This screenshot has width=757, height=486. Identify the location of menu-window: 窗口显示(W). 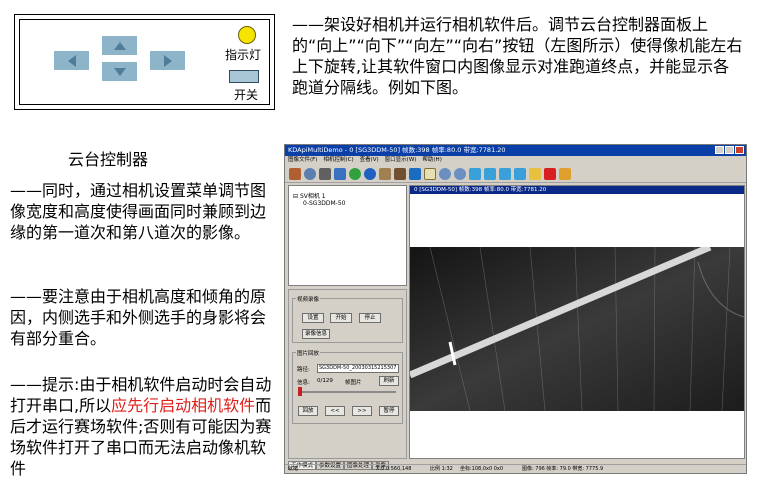
(401, 160).